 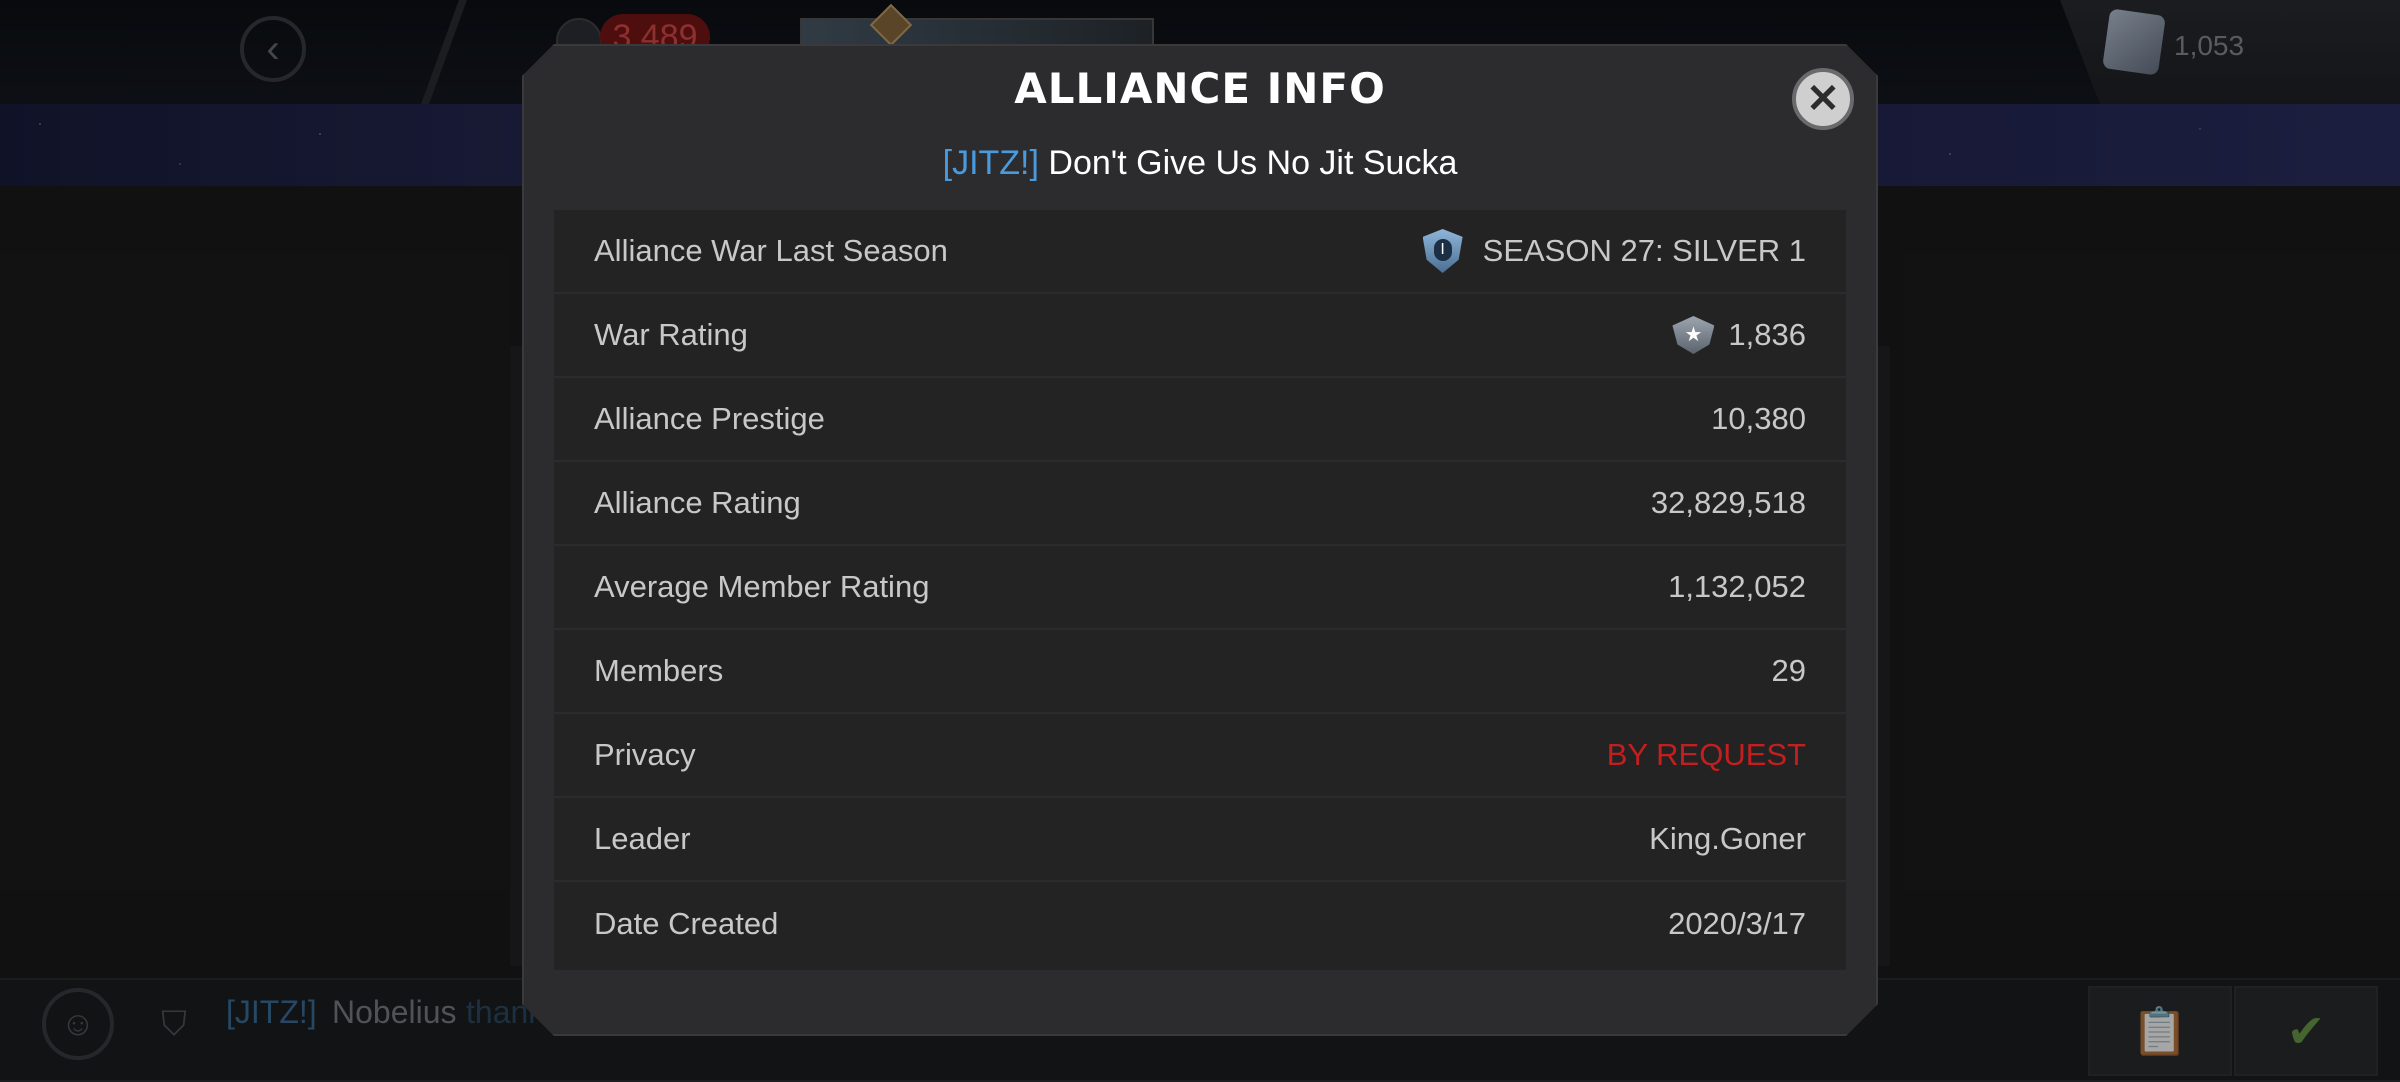 I want to click on privacy-value: BY REQUEST, so click(x=1706, y=754).